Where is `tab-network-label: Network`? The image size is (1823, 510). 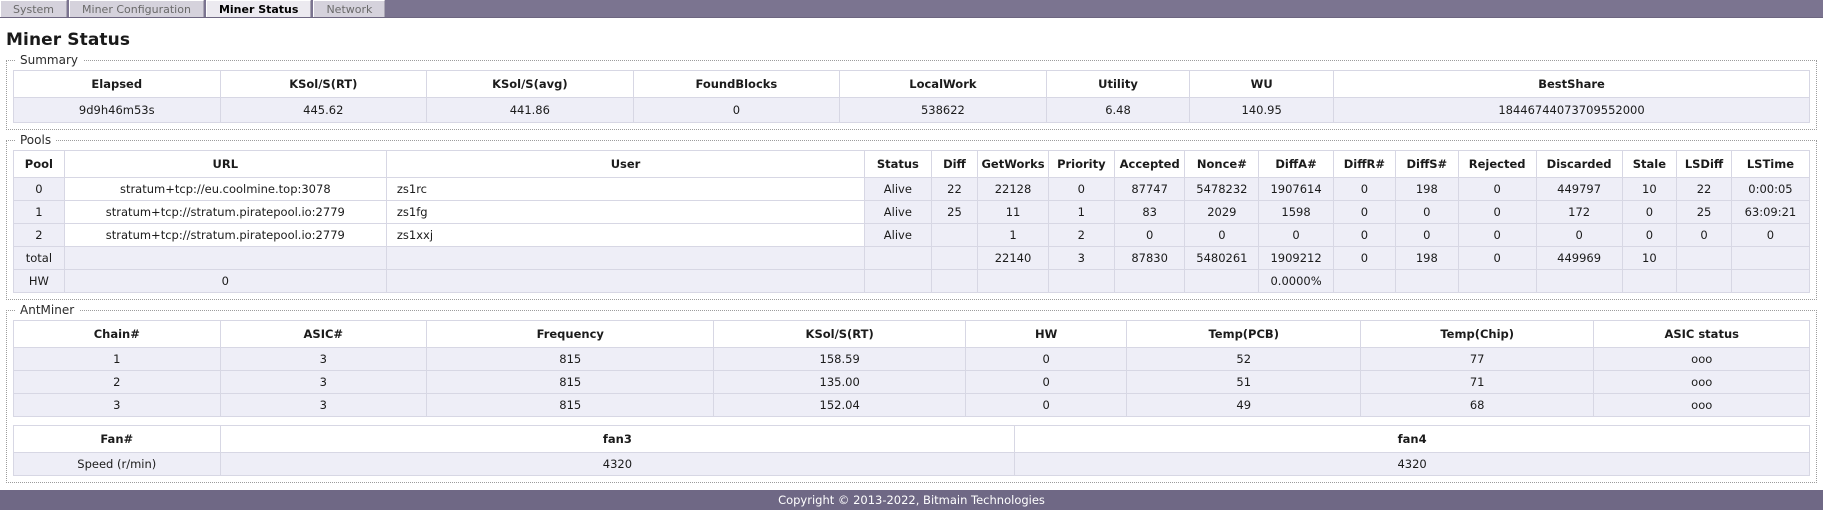 tab-network-label: Network is located at coordinates (349, 9).